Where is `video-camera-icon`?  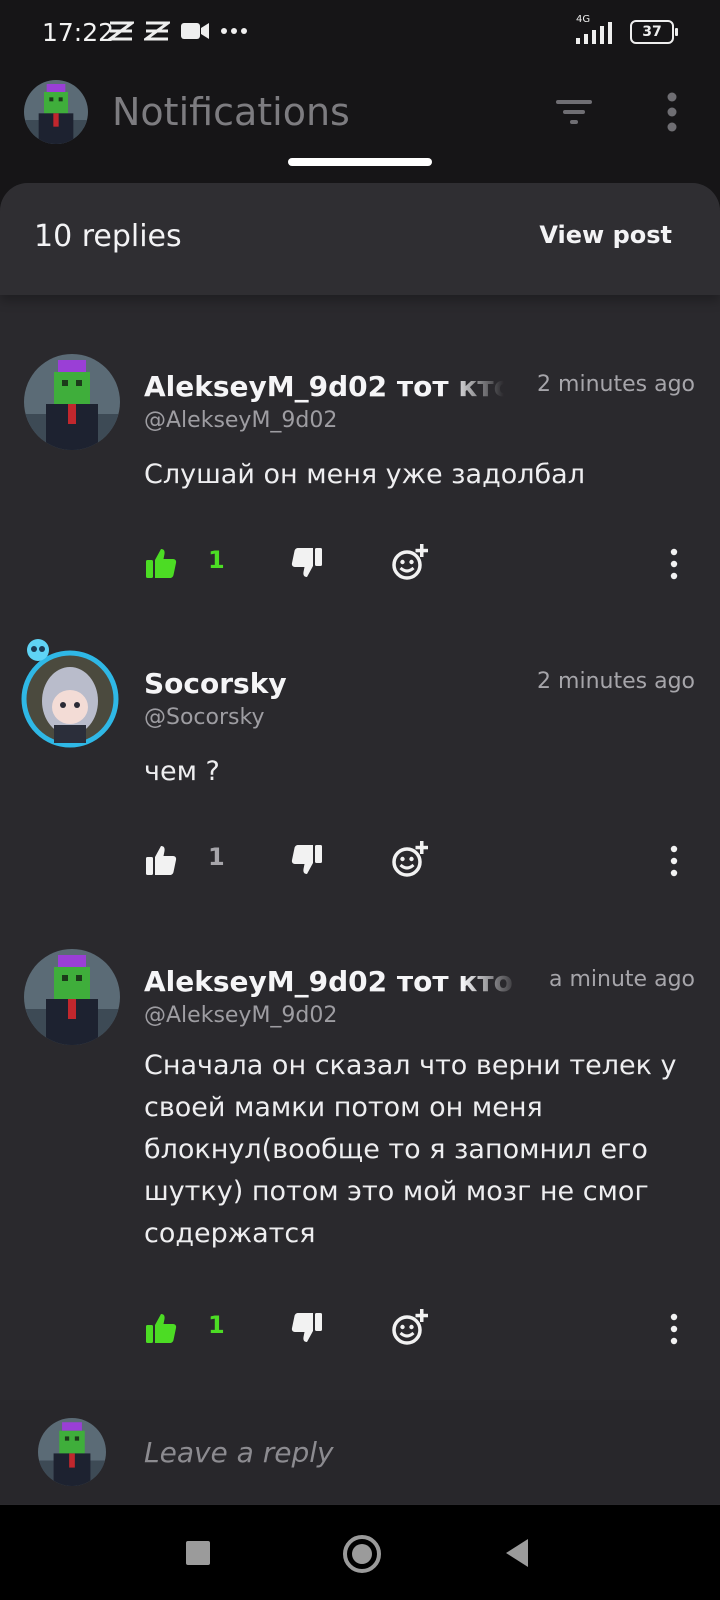
video-camera-icon is located at coordinates (195, 31).